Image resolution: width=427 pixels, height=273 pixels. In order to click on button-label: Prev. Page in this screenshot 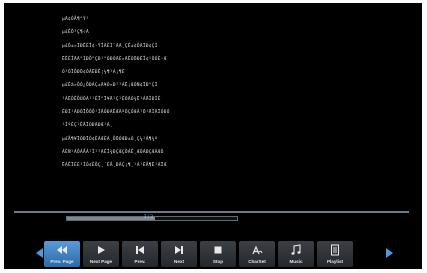, I will do `click(62, 261)`.